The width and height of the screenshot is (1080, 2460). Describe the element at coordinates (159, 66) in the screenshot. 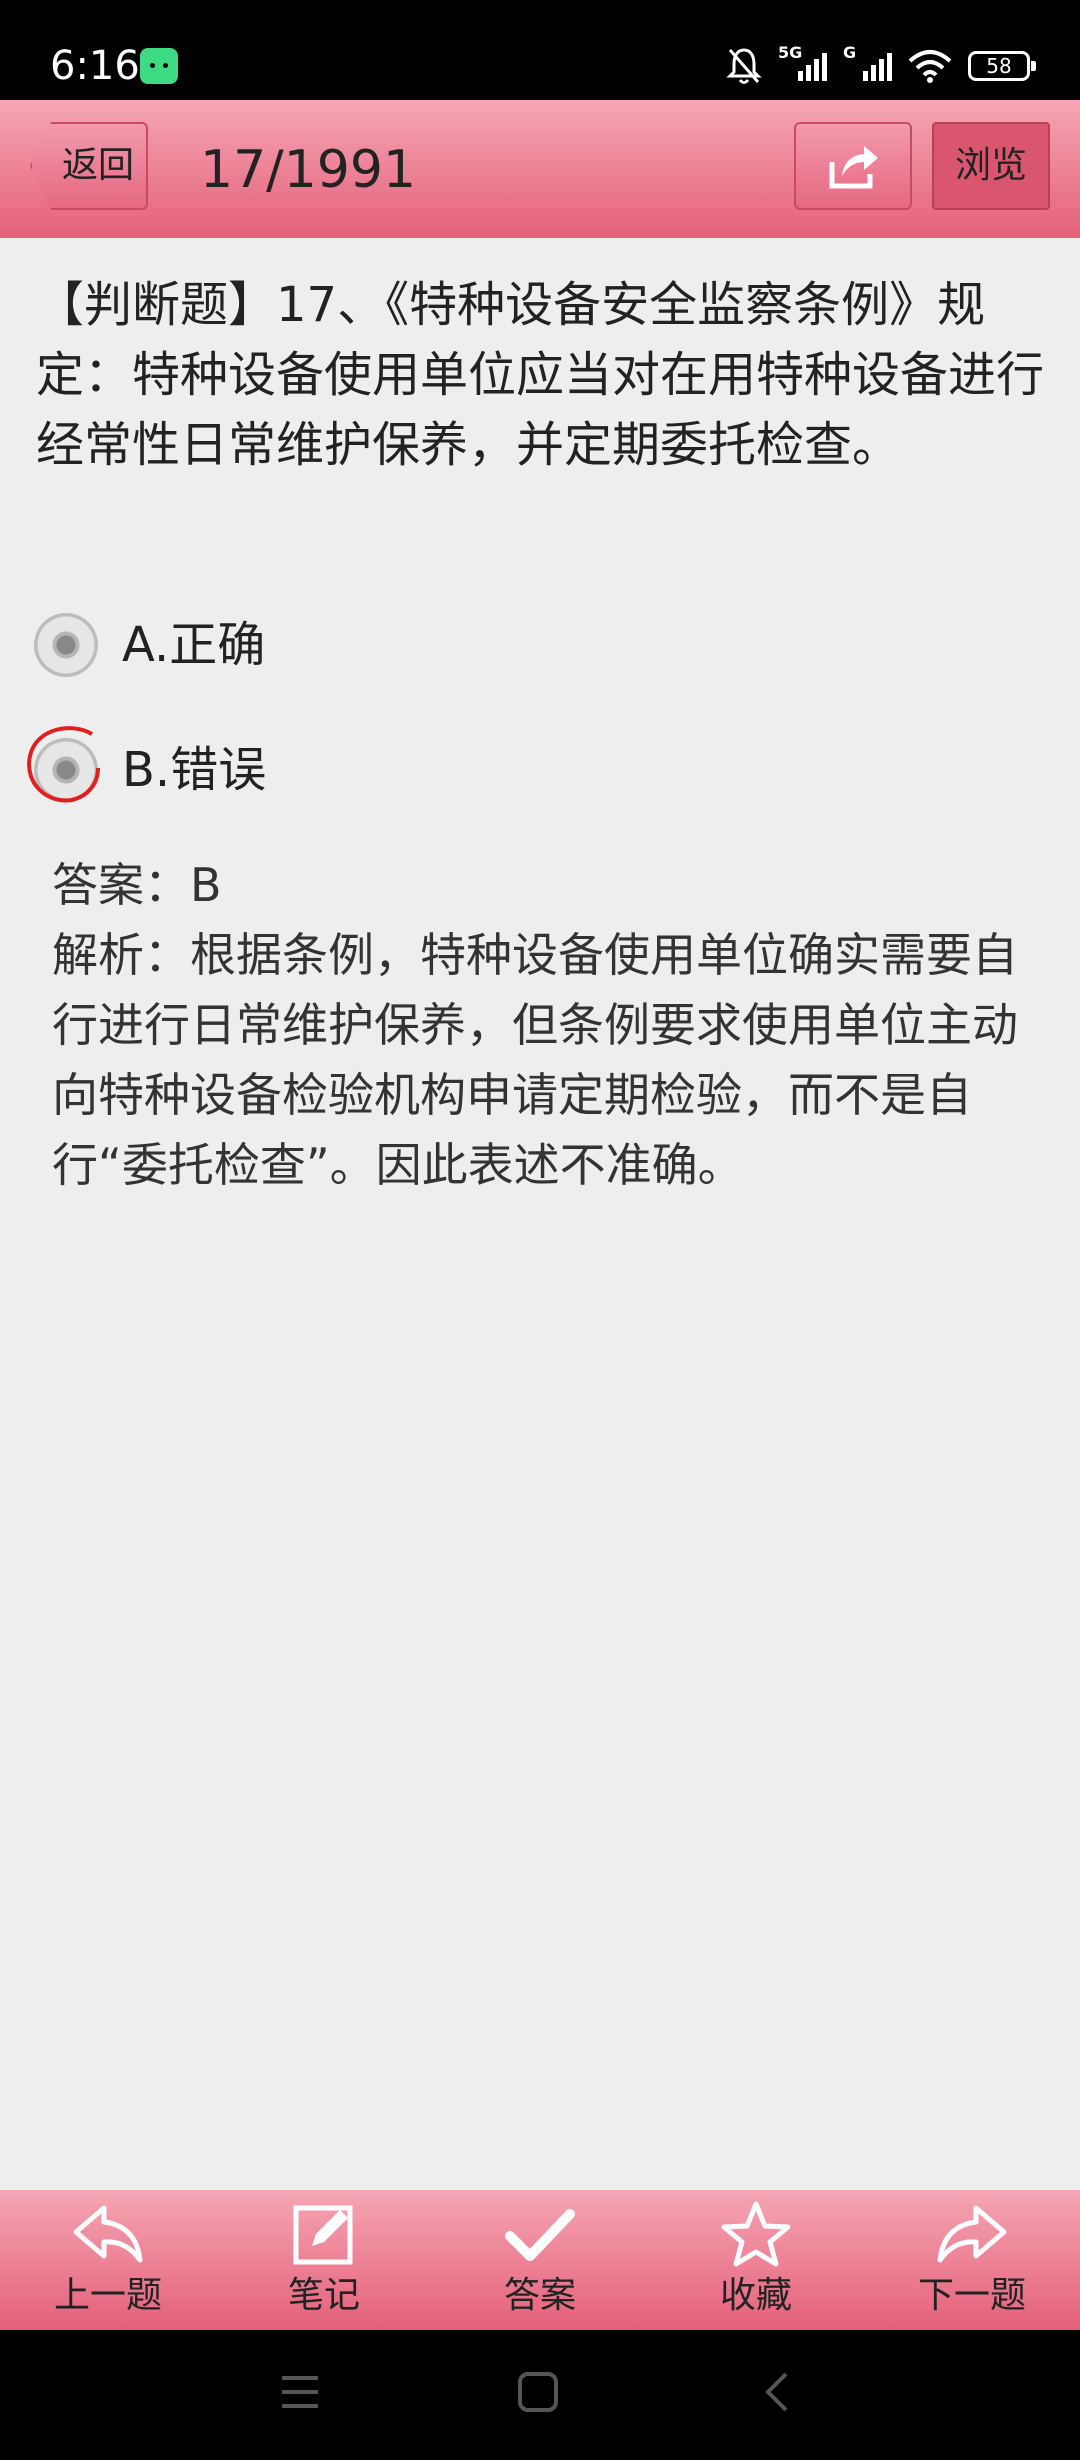

I see `android-notification-icon` at that location.